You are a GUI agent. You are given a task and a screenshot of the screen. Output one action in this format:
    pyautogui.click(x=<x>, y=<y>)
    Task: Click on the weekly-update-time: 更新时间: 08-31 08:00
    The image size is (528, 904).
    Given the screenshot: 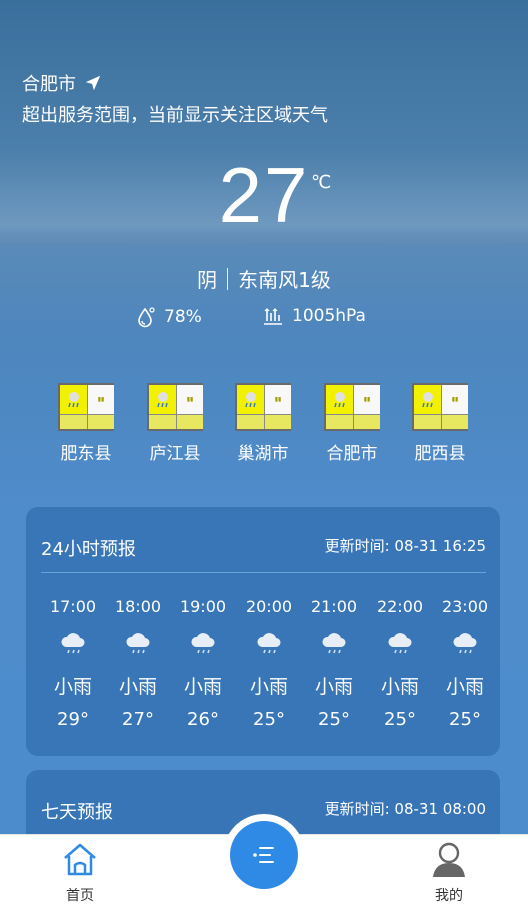 What is the action you would take?
    pyautogui.click(x=405, y=809)
    